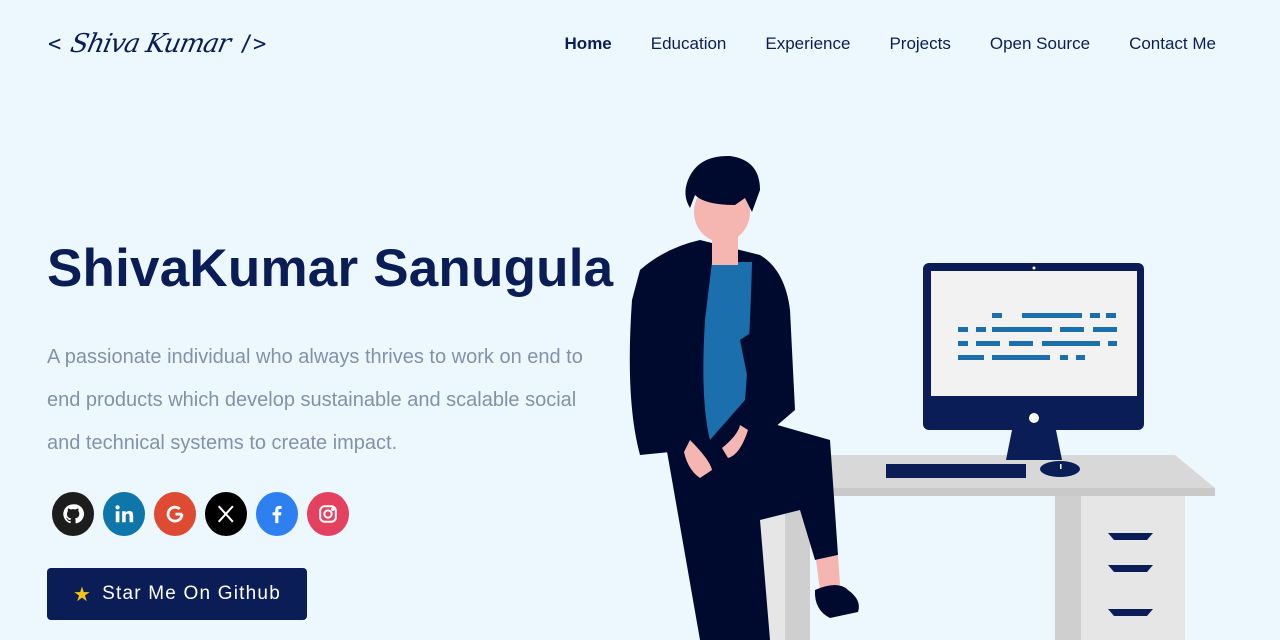 The width and height of the screenshot is (1280, 640). I want to click on google-link, so click(175, 514).